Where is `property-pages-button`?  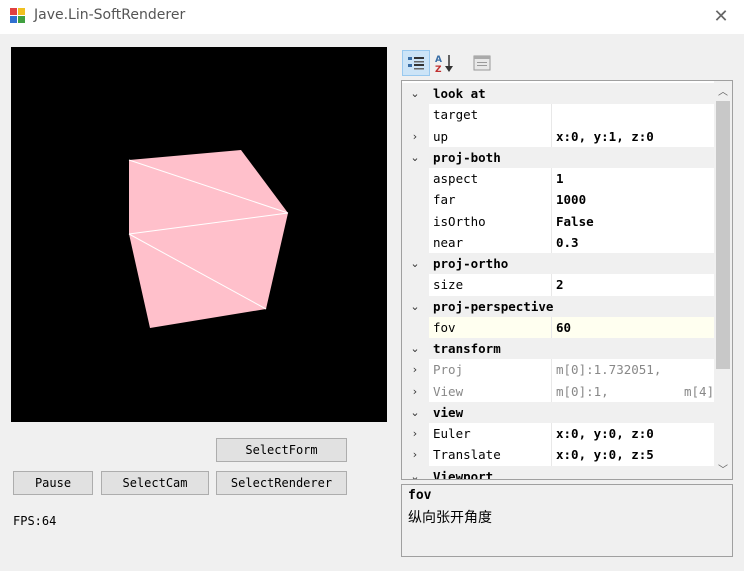
property-pages-button is located at coordinates (482, 63).